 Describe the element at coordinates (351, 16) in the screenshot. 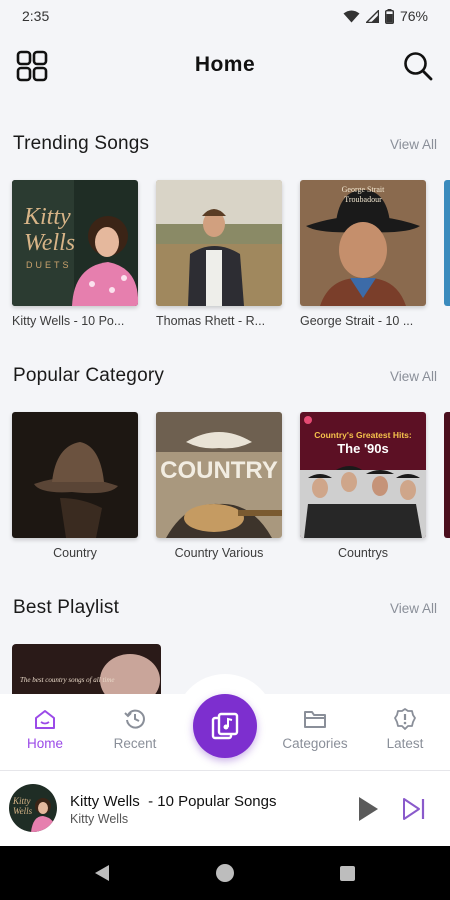

I see `wifi-icon` at that location.